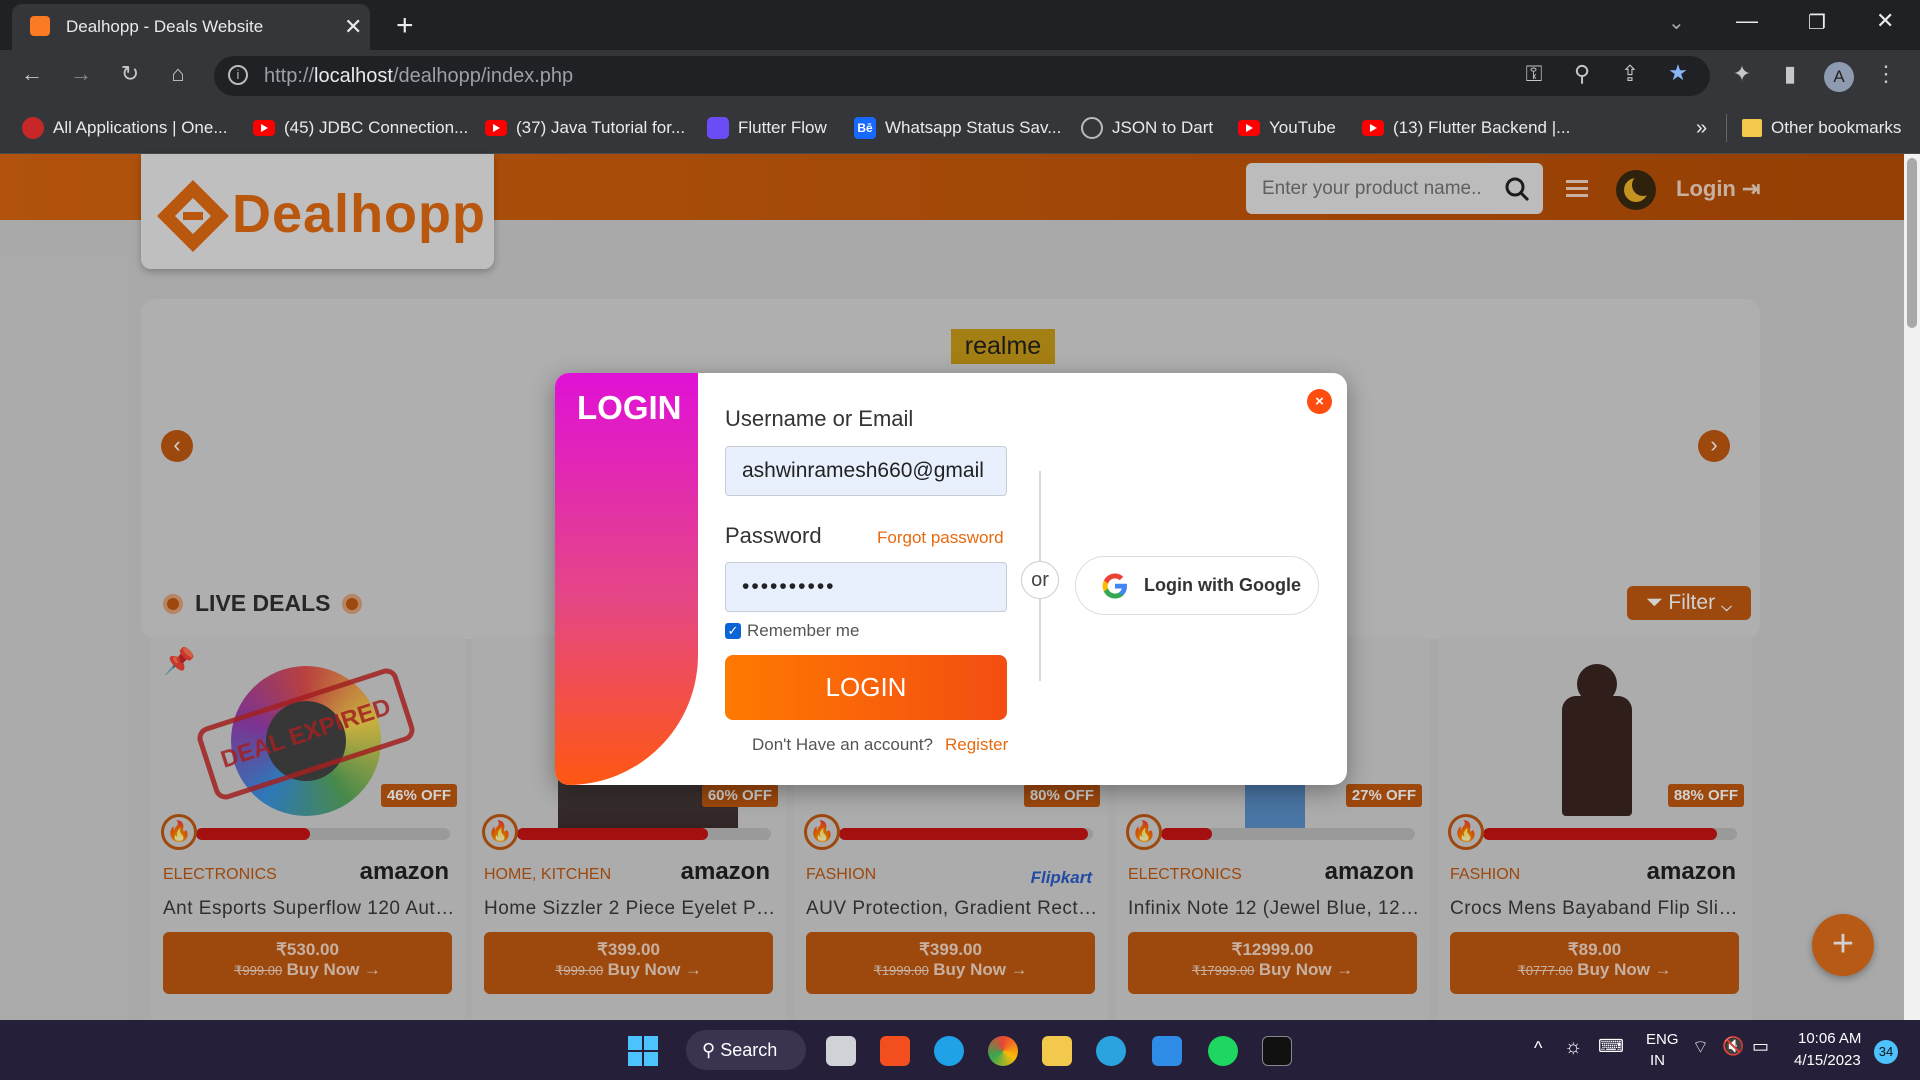 The height and width of the screenshot is (1080, 1920). I want to click on password-field, so click(866, 587).